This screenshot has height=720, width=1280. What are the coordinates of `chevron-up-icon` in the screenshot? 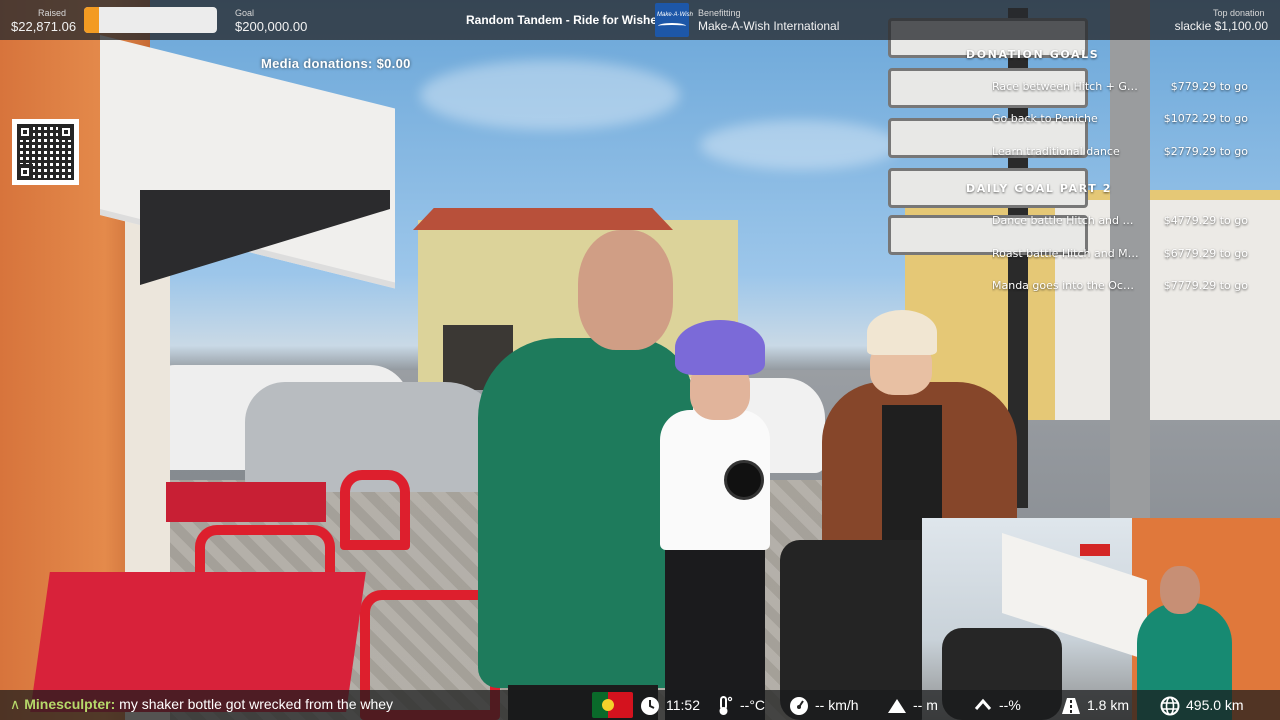 It's located at (983, 704).